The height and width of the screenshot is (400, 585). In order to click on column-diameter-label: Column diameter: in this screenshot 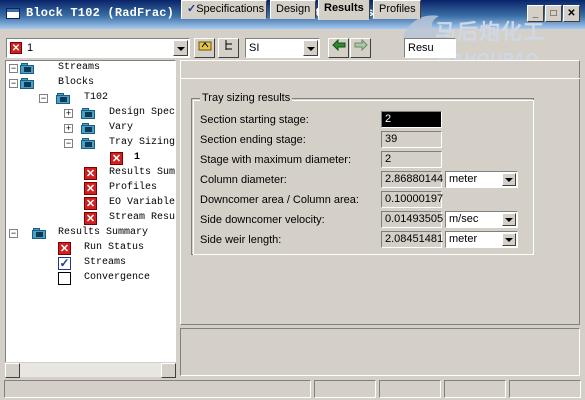, I will do `click(243, 180)`.